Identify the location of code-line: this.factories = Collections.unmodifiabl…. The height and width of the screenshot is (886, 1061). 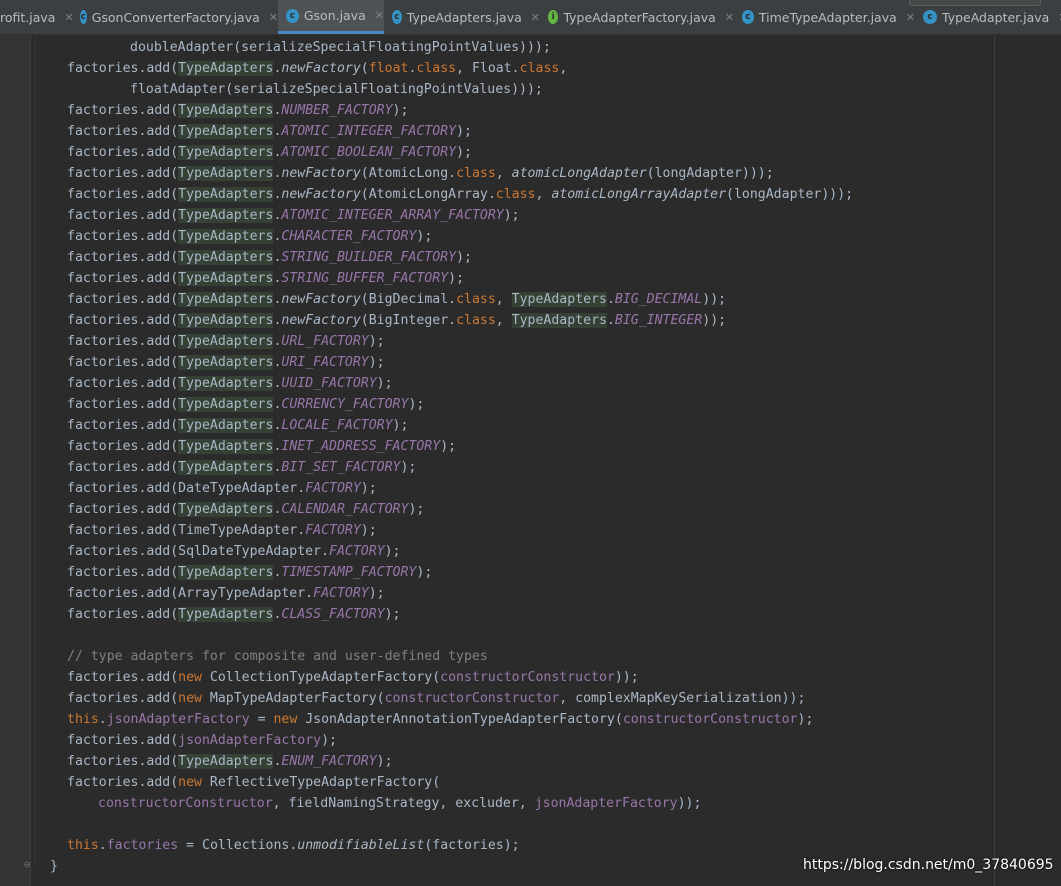
(260, 845).